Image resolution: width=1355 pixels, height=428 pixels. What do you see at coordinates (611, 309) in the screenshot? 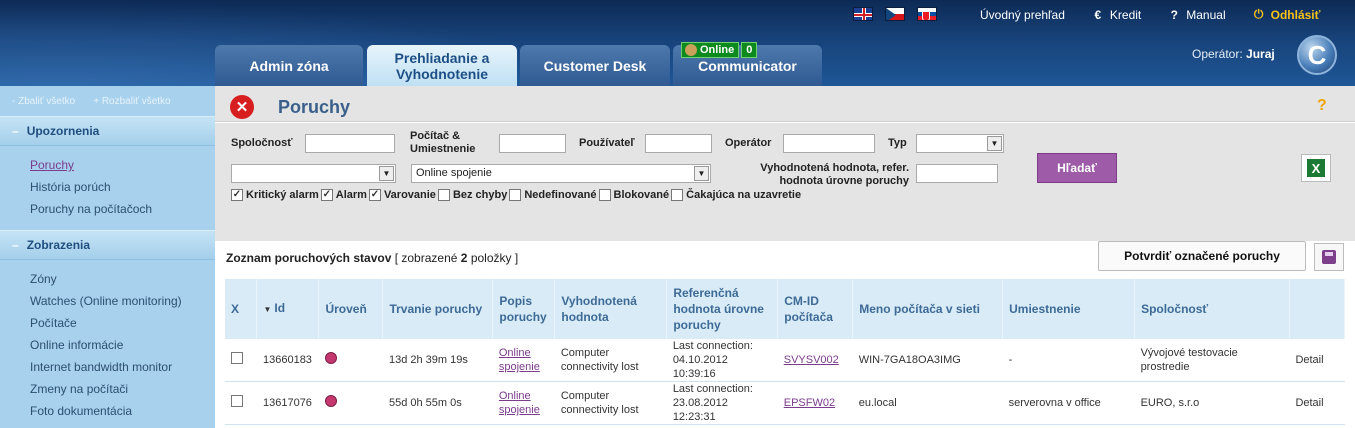
I see `col-value: Vyhodnotená hodnota` at bounding box center [611, 309].